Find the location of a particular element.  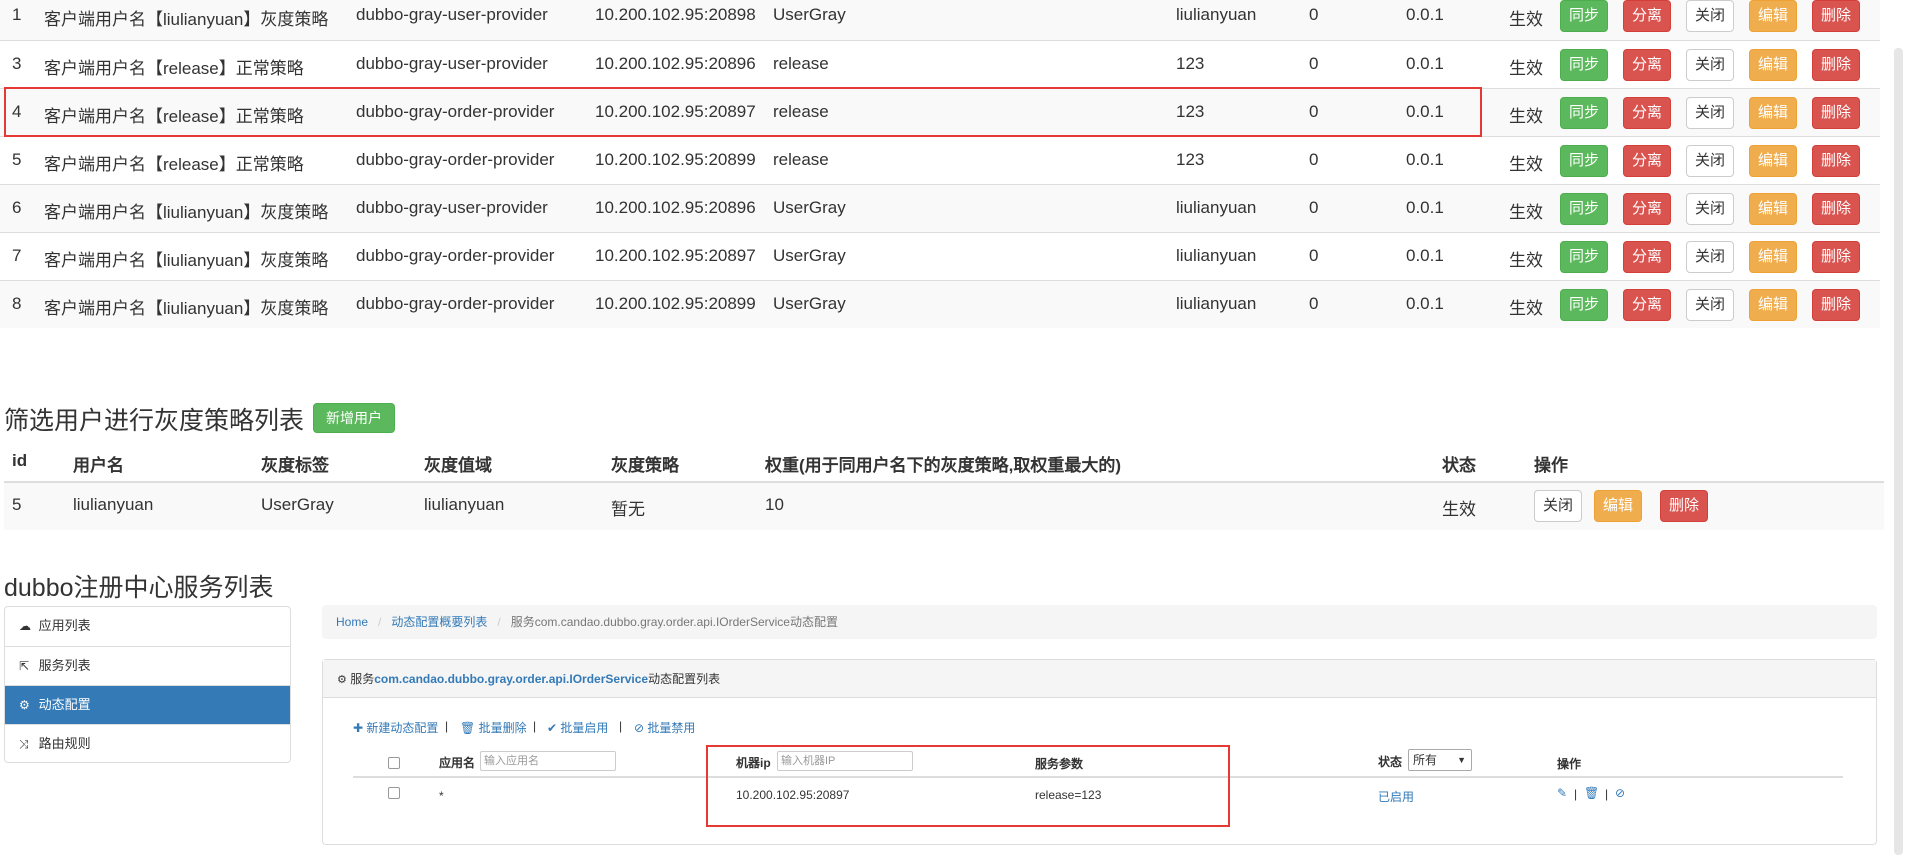

edit-icon: ✎ is located at coordinates (1562, 793).